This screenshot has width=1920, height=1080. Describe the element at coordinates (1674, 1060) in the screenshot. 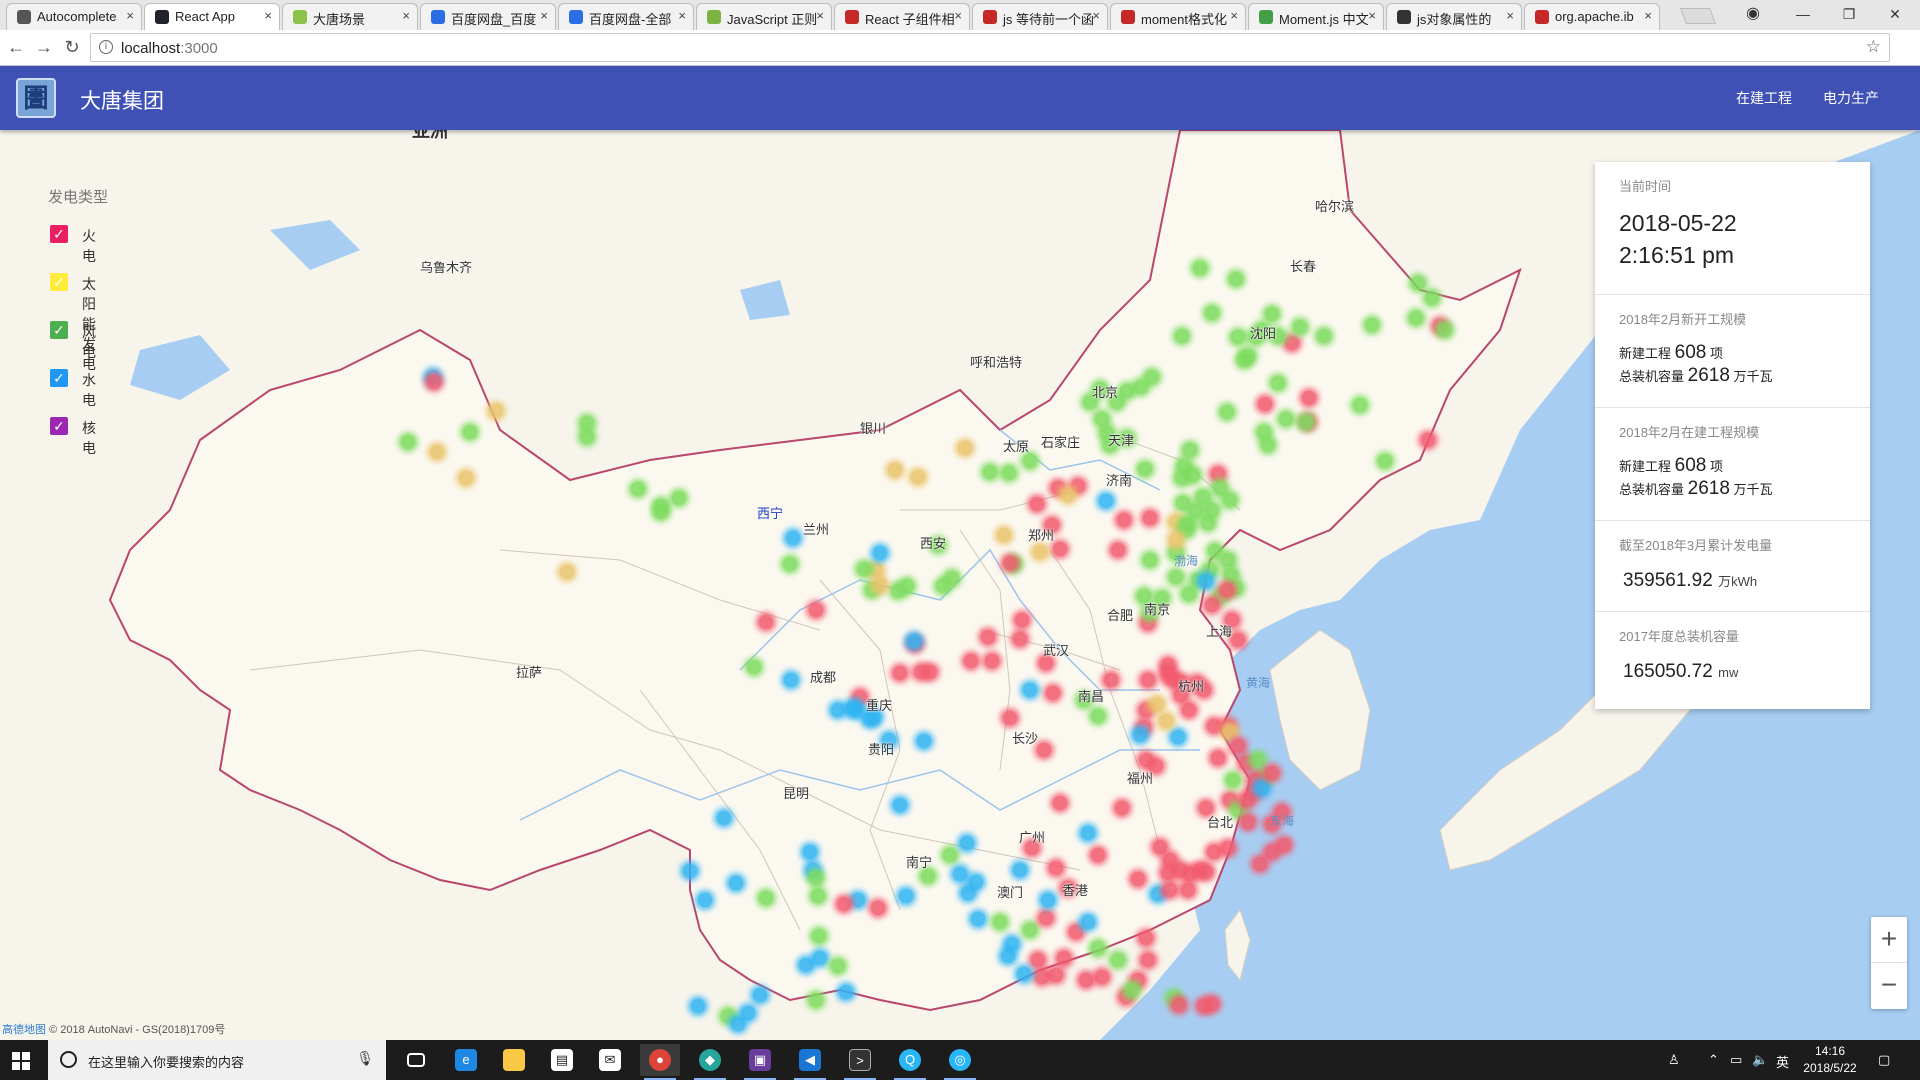

I see `people-icon: ♙` at that location.